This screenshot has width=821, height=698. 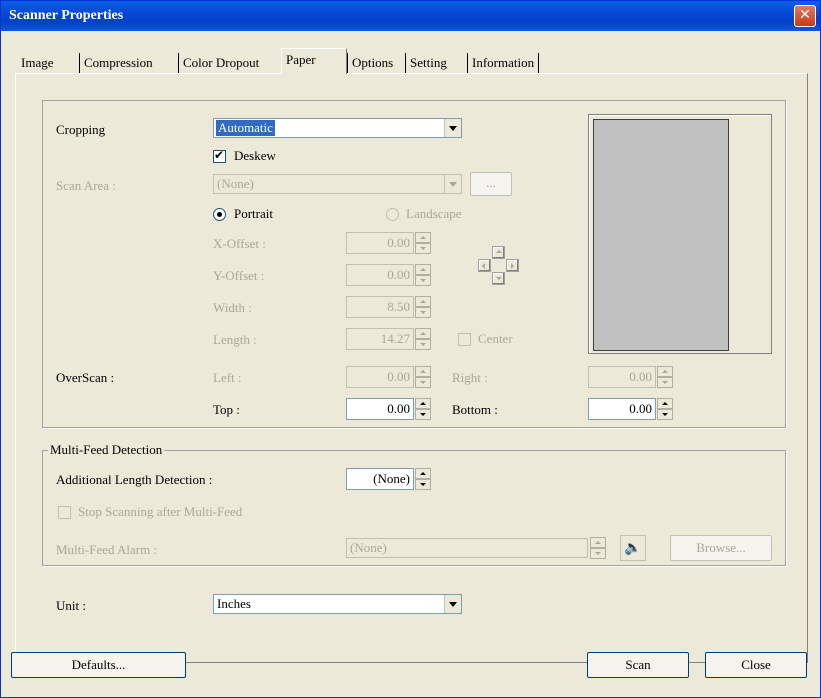 What do you see at coordinates (64, 512) in the screenshot?
I see `stop-scanning-checkbox` at bounding box center [64, 512].